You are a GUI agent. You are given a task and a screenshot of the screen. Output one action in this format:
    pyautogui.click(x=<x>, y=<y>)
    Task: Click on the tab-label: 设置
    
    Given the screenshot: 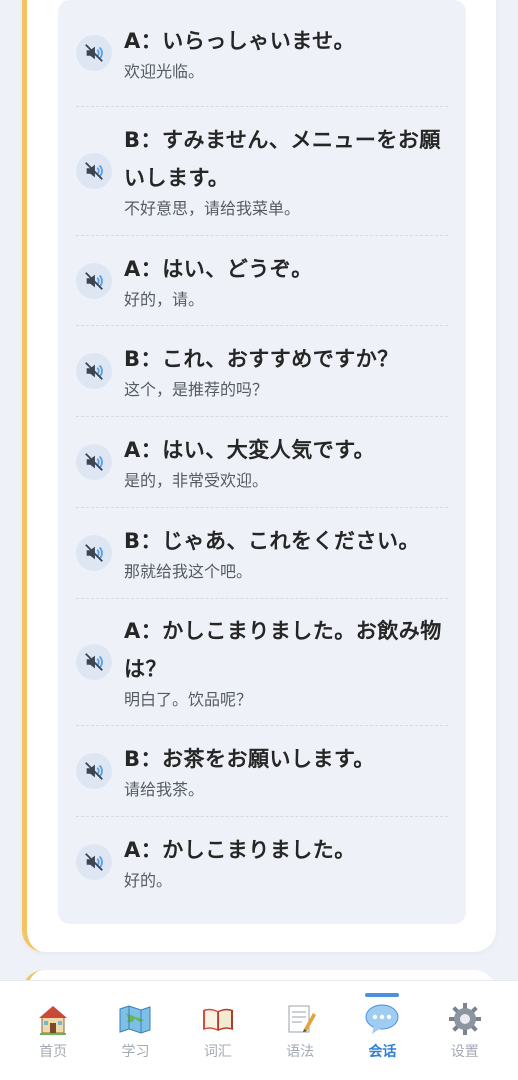 What is the action you would take?
    pyautogui.click(x=464, y=1052)
    